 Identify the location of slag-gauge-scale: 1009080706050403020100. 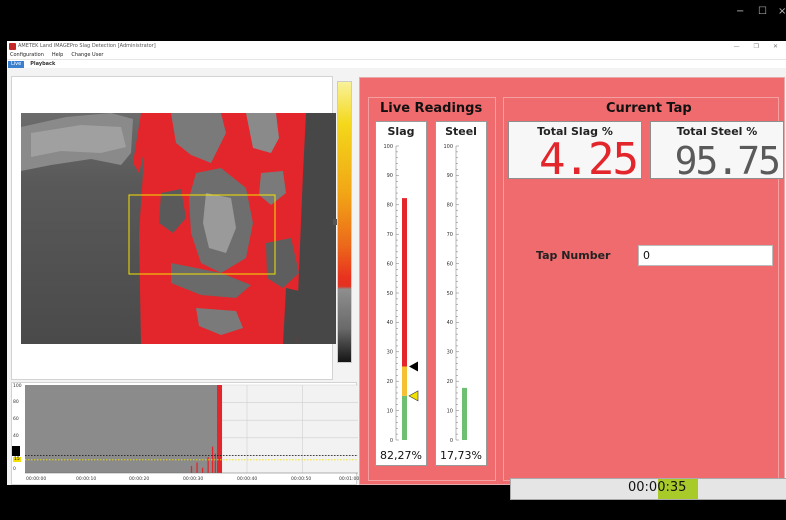
(401, 294).